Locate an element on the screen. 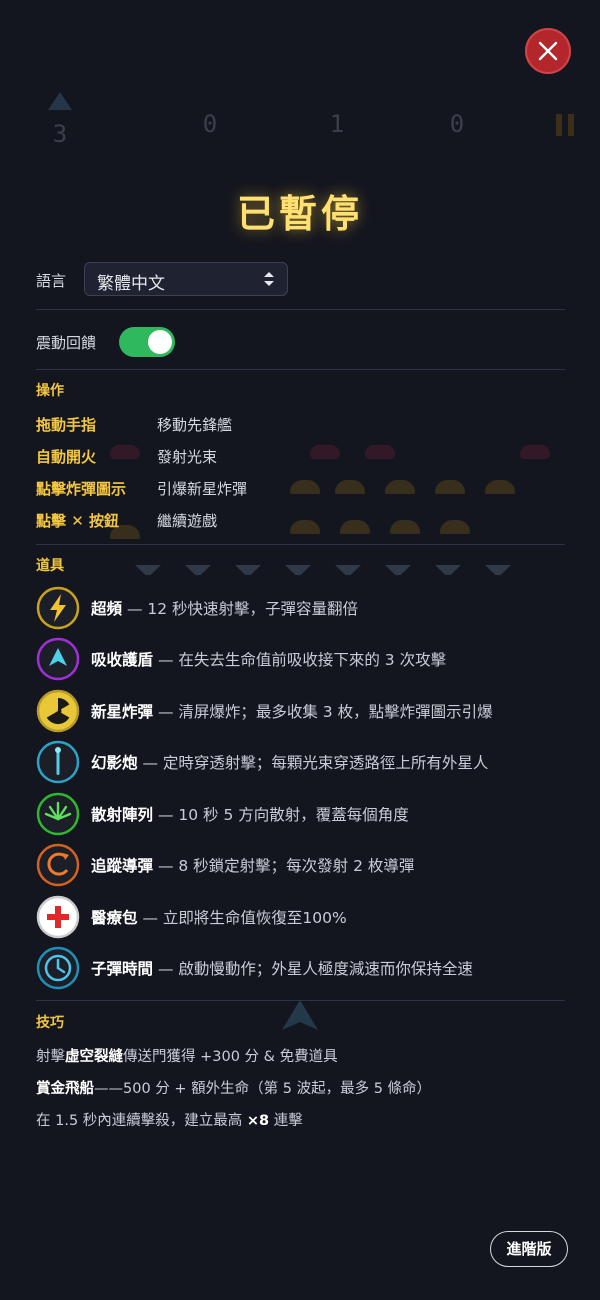 This screenshot has width=600, height=1300. tip-highlight: ×8 is located at coordinates (258, 1121).